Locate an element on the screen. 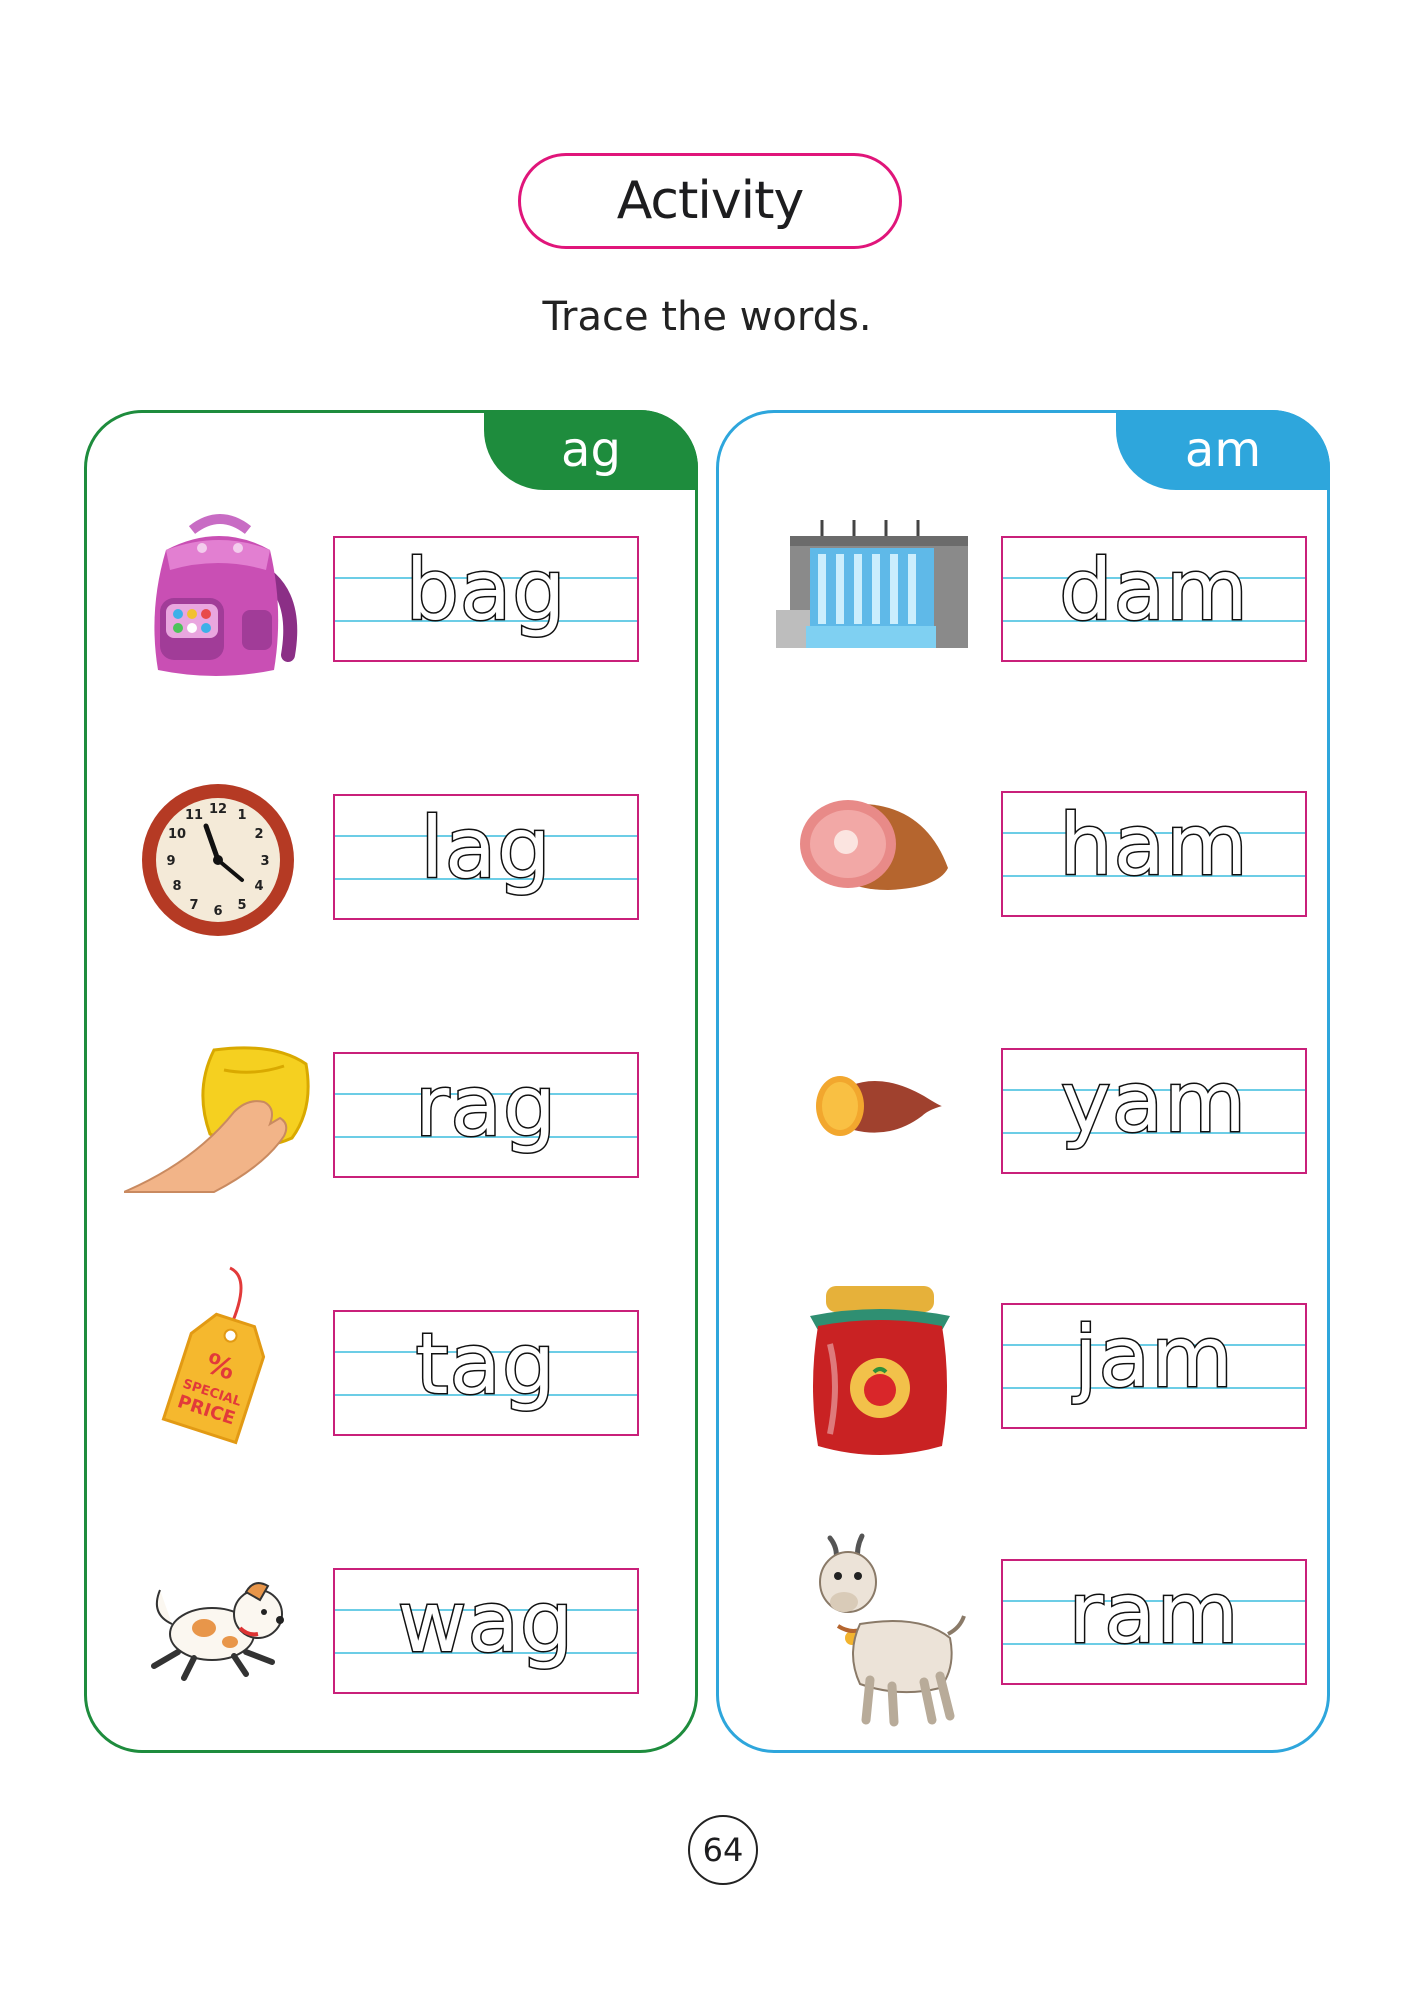 The image size is (1414, 2000). cleaning-cloth-image is located at coordinates (217, 1119).